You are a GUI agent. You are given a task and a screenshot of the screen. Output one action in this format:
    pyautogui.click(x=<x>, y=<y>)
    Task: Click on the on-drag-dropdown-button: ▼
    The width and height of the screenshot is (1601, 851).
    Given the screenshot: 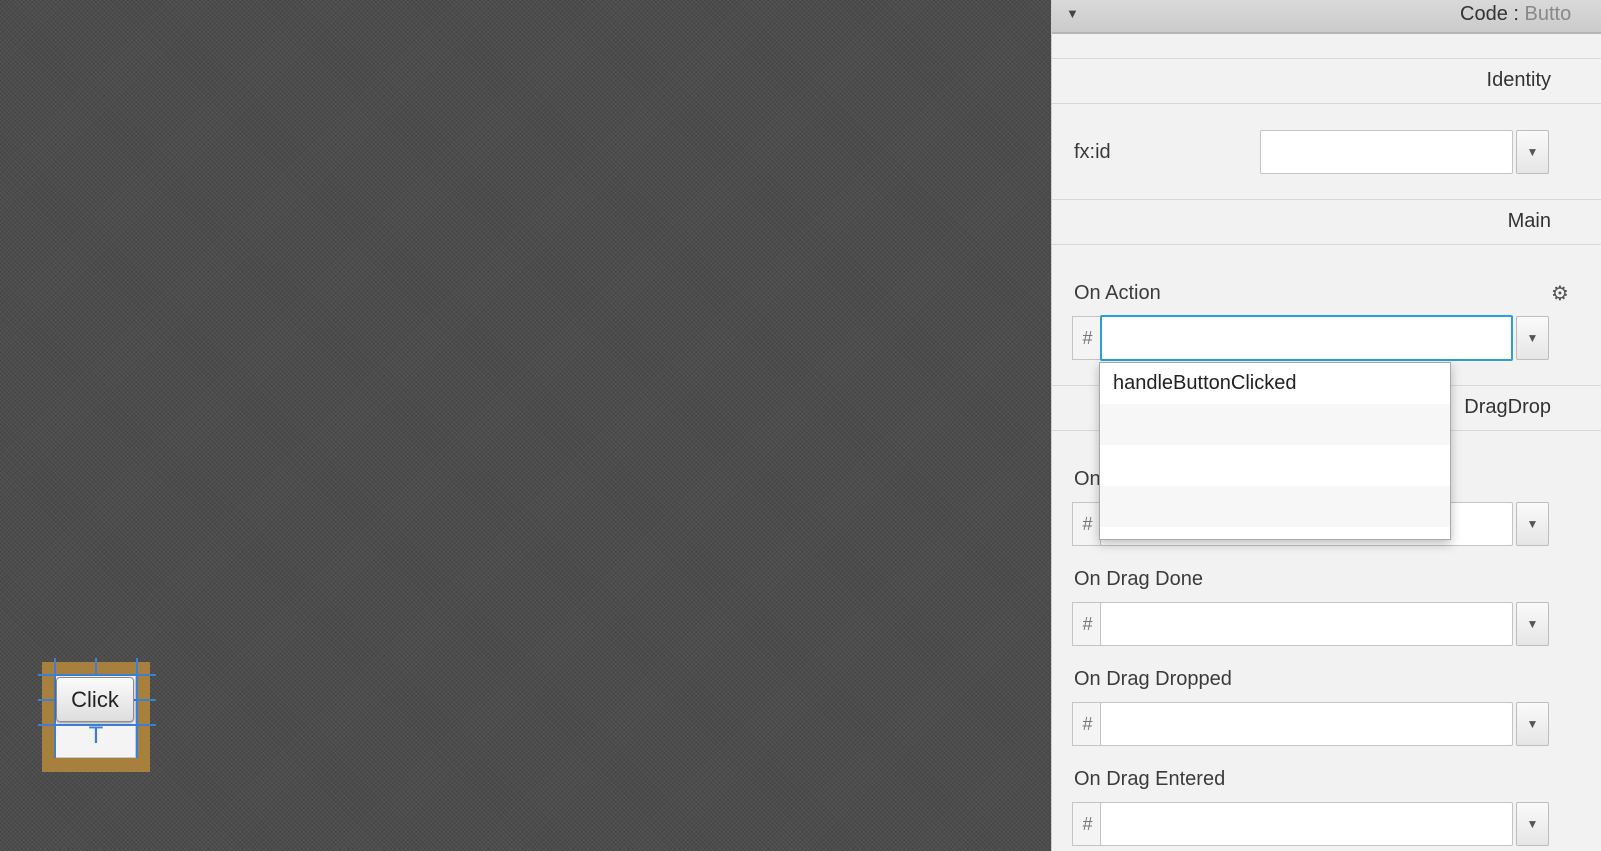 What is the action you would take?
    pyautogui.click(x=1532, y=524)
    